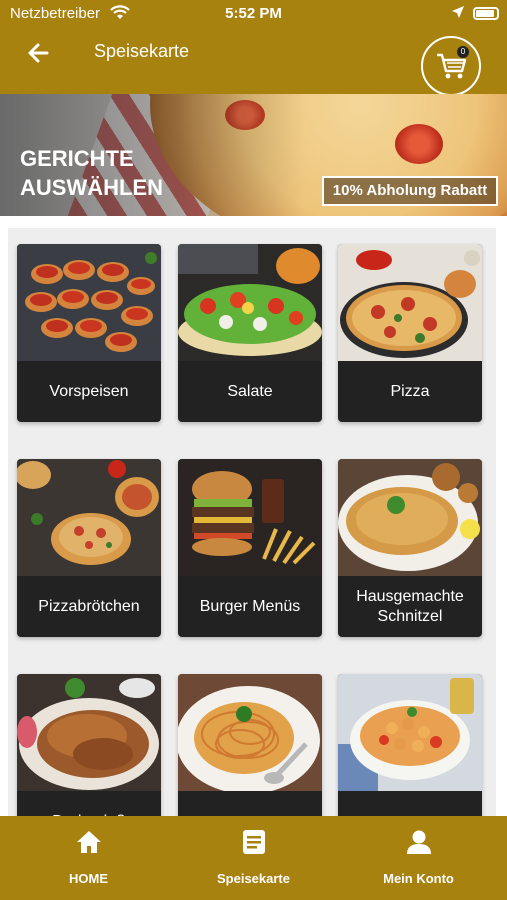  Describe the element at coordinates (458, 12) in the screenshot. I see `location-arrow-icon` at that location.